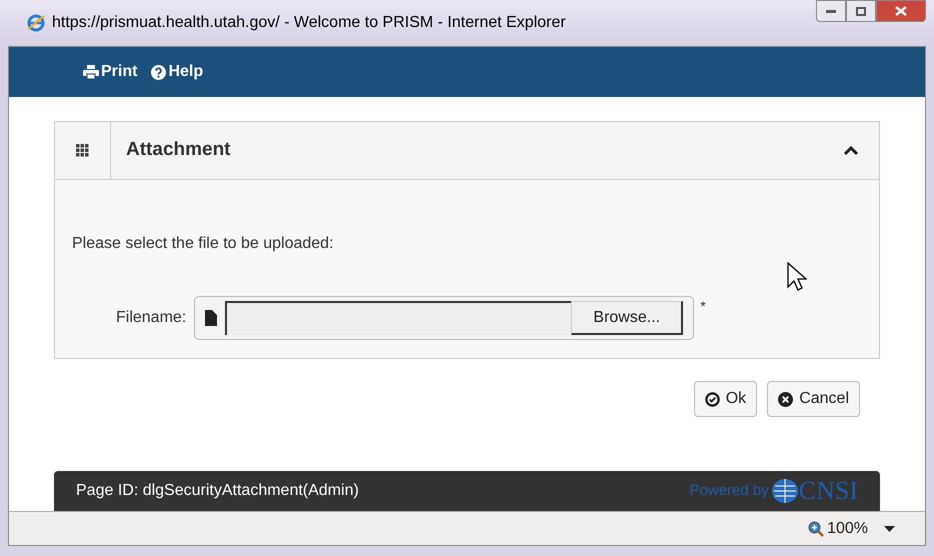 The width and height of the screenshot is (934, 556). I want to click on toolbar-link: Help, so click(177, 72).